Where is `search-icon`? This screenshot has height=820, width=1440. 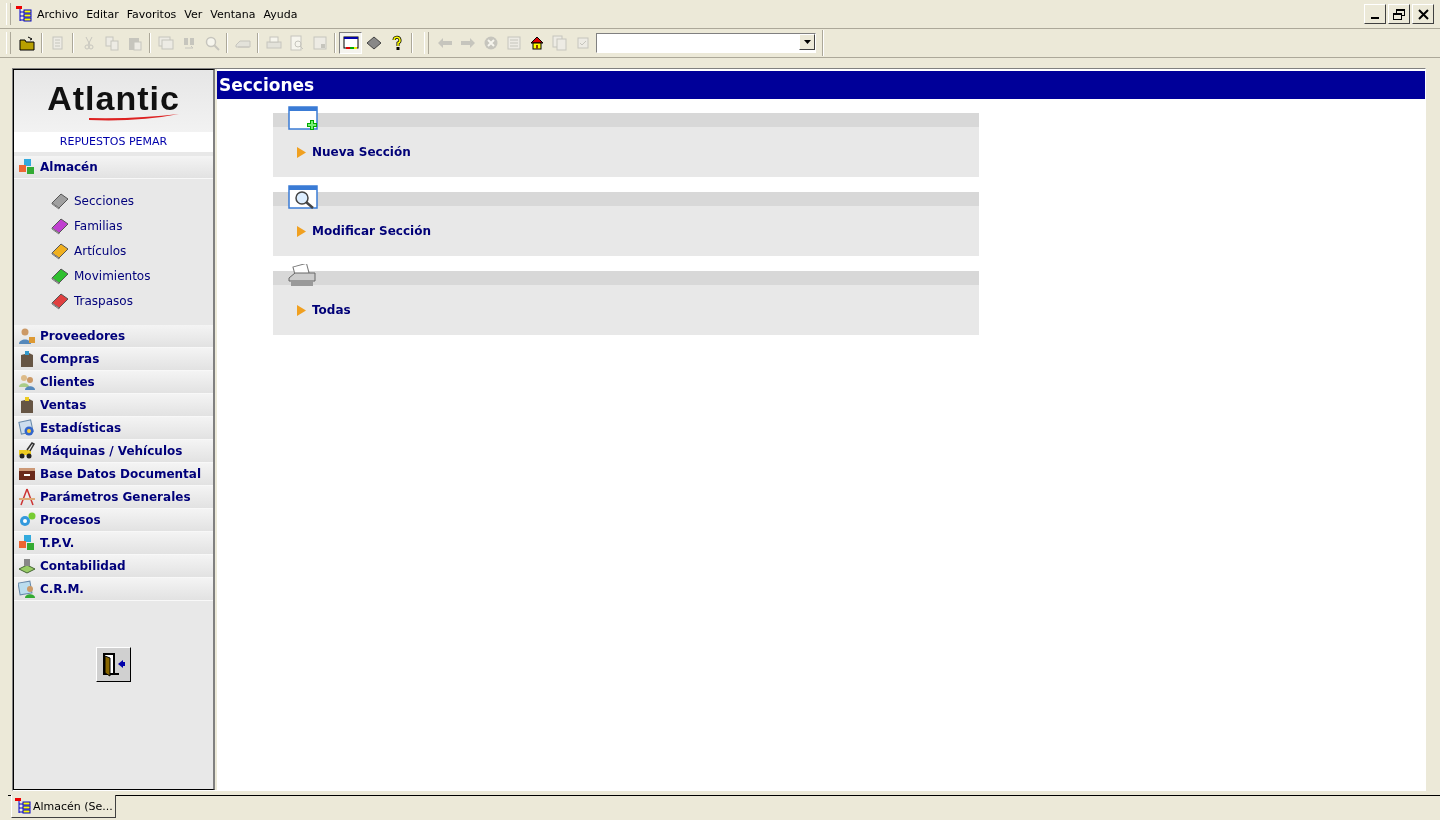 search-icon is located at coordinates (211, 43).